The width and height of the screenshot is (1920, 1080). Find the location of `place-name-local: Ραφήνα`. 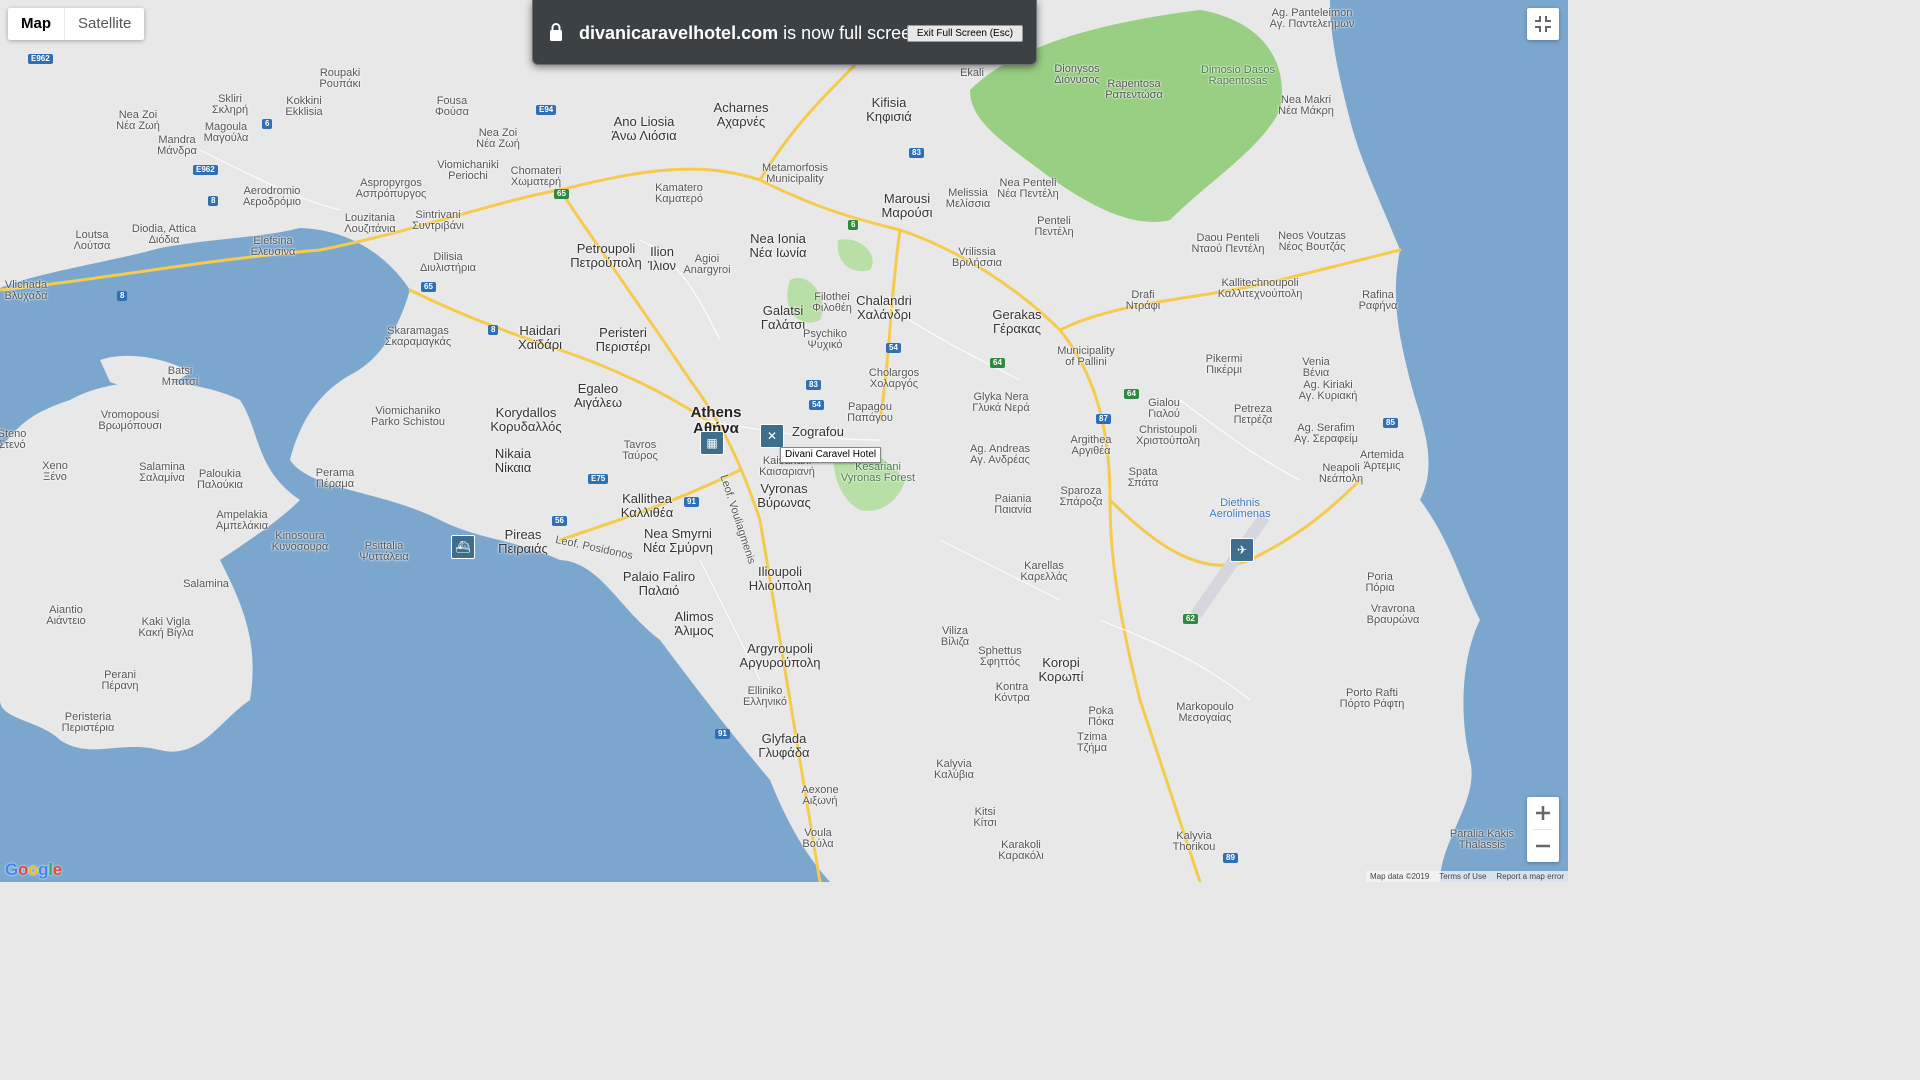

place-name-local: Ραφήνα is located at coordinates (1378, 306).